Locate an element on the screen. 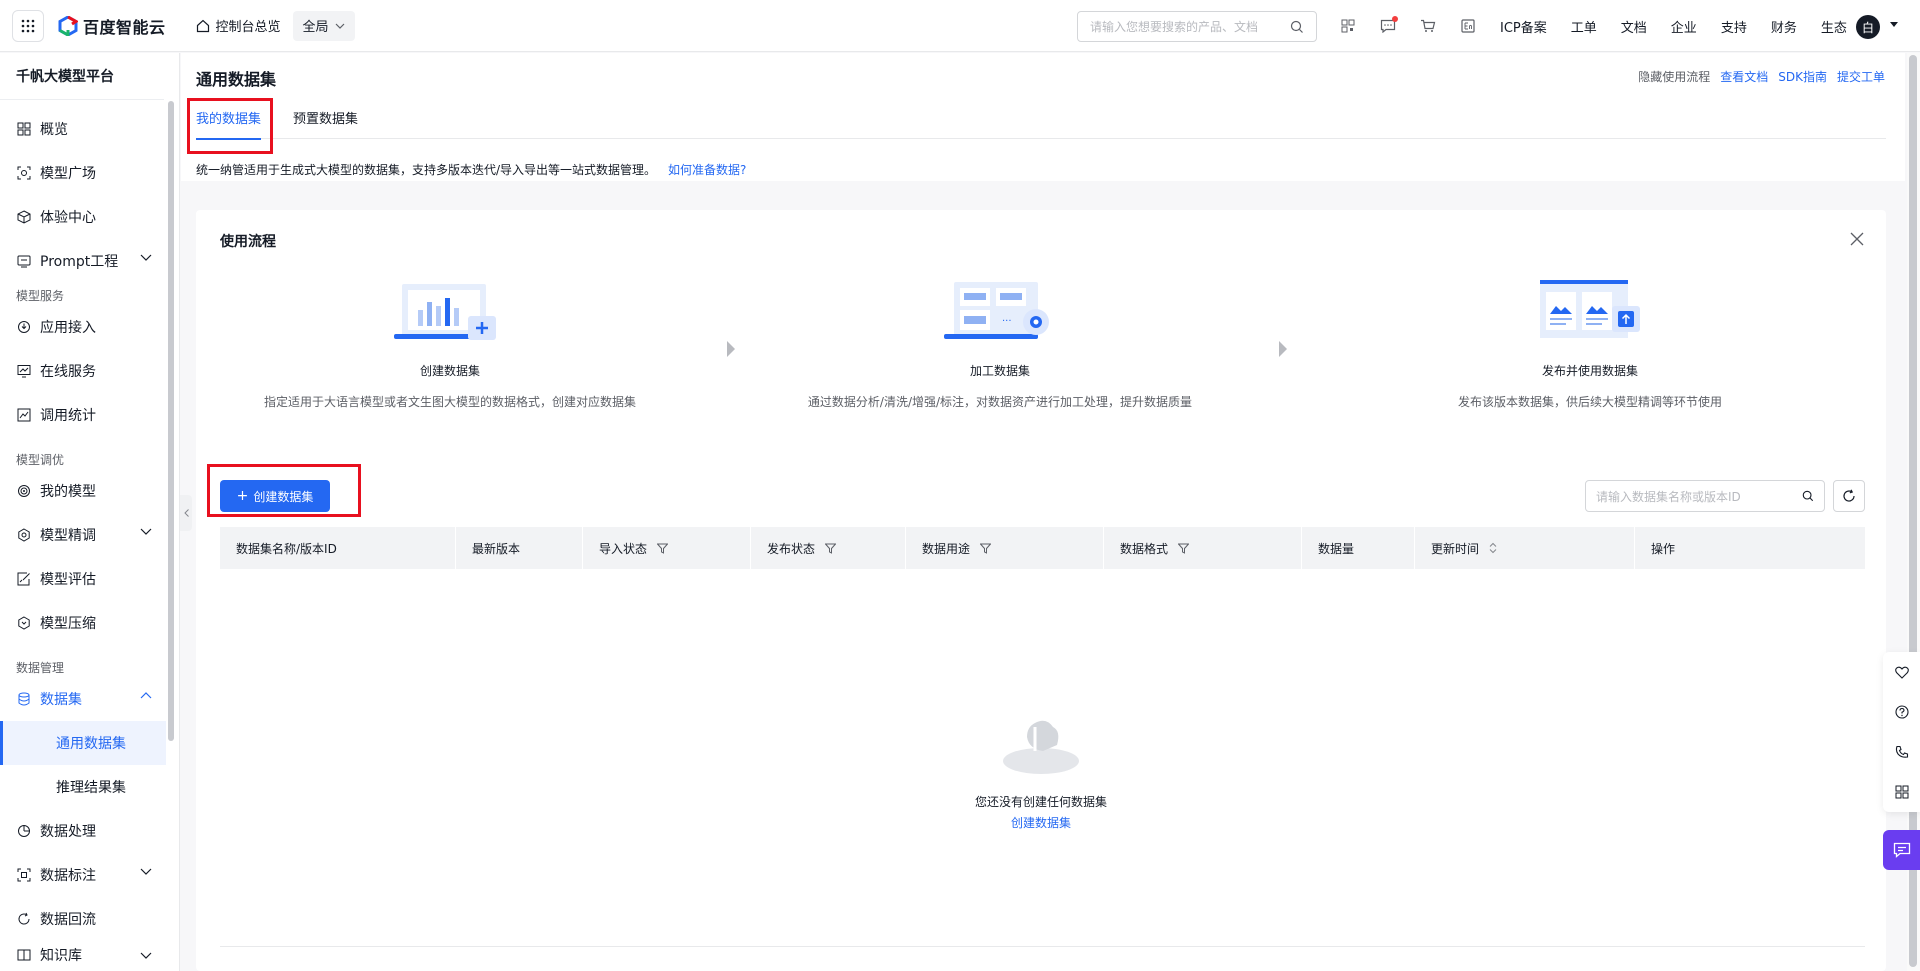 The width and height of the screenshot is (1920, 971). dataset-tabs: 我的数据集 预置数据集 is located at coordinates (1041, 117).